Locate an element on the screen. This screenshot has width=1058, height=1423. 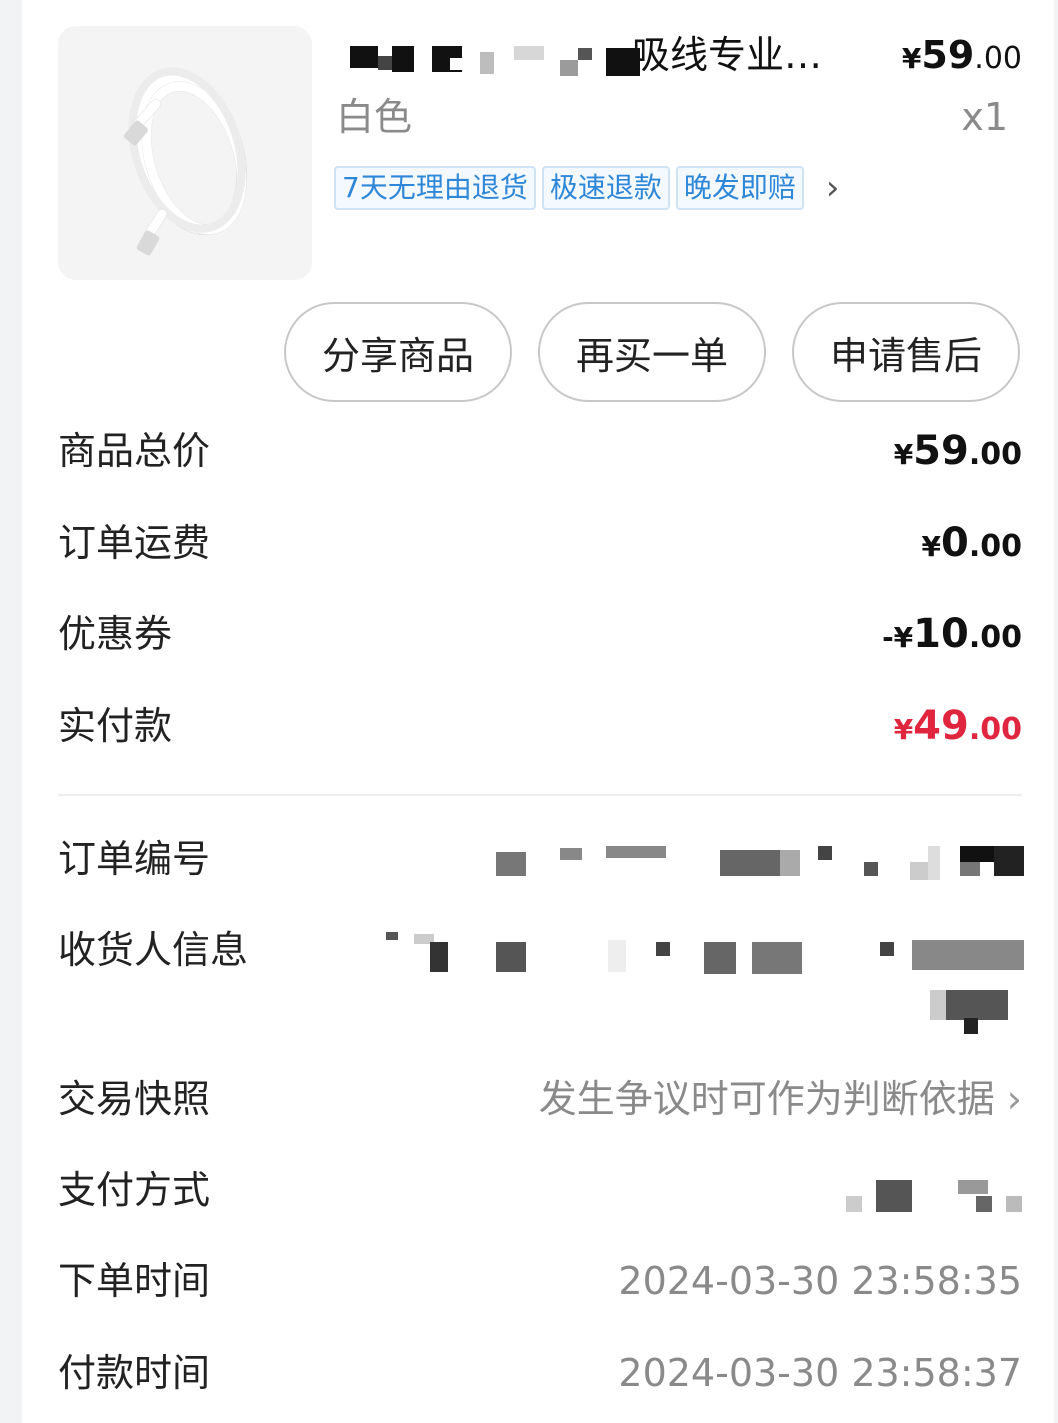
pay-time-value: 2024-03-30 23:58:37 is located at coordinates (820, 1373).